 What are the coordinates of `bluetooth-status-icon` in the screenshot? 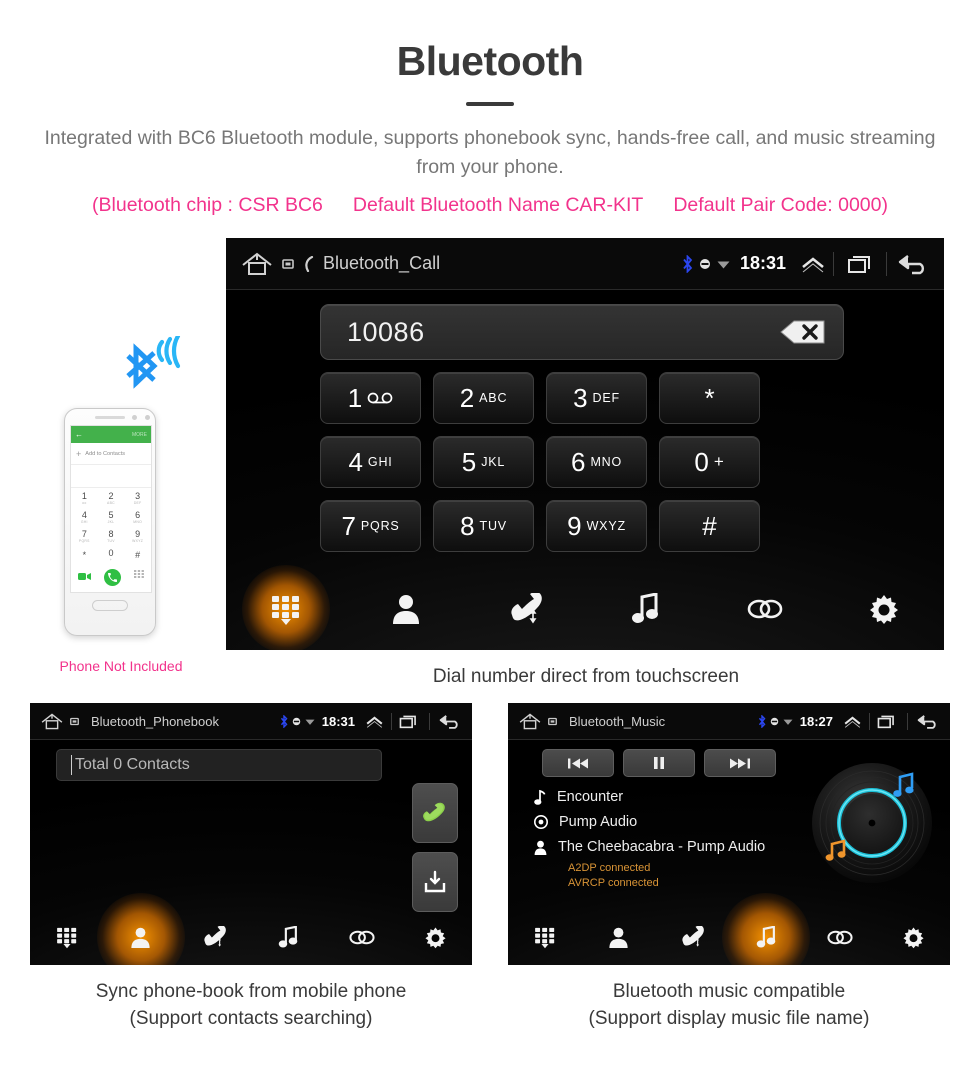 It's located at (687, 263).